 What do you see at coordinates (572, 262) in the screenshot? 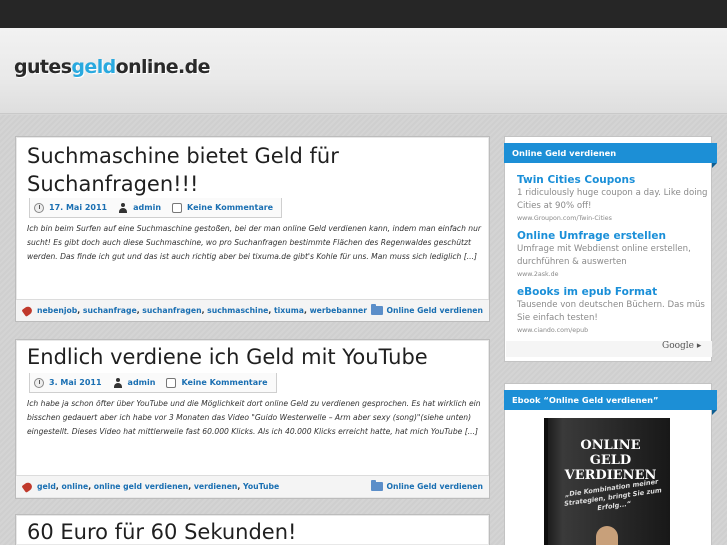
I see `ad-text: durchführen & auswerten` at bounding box center [572, 262].